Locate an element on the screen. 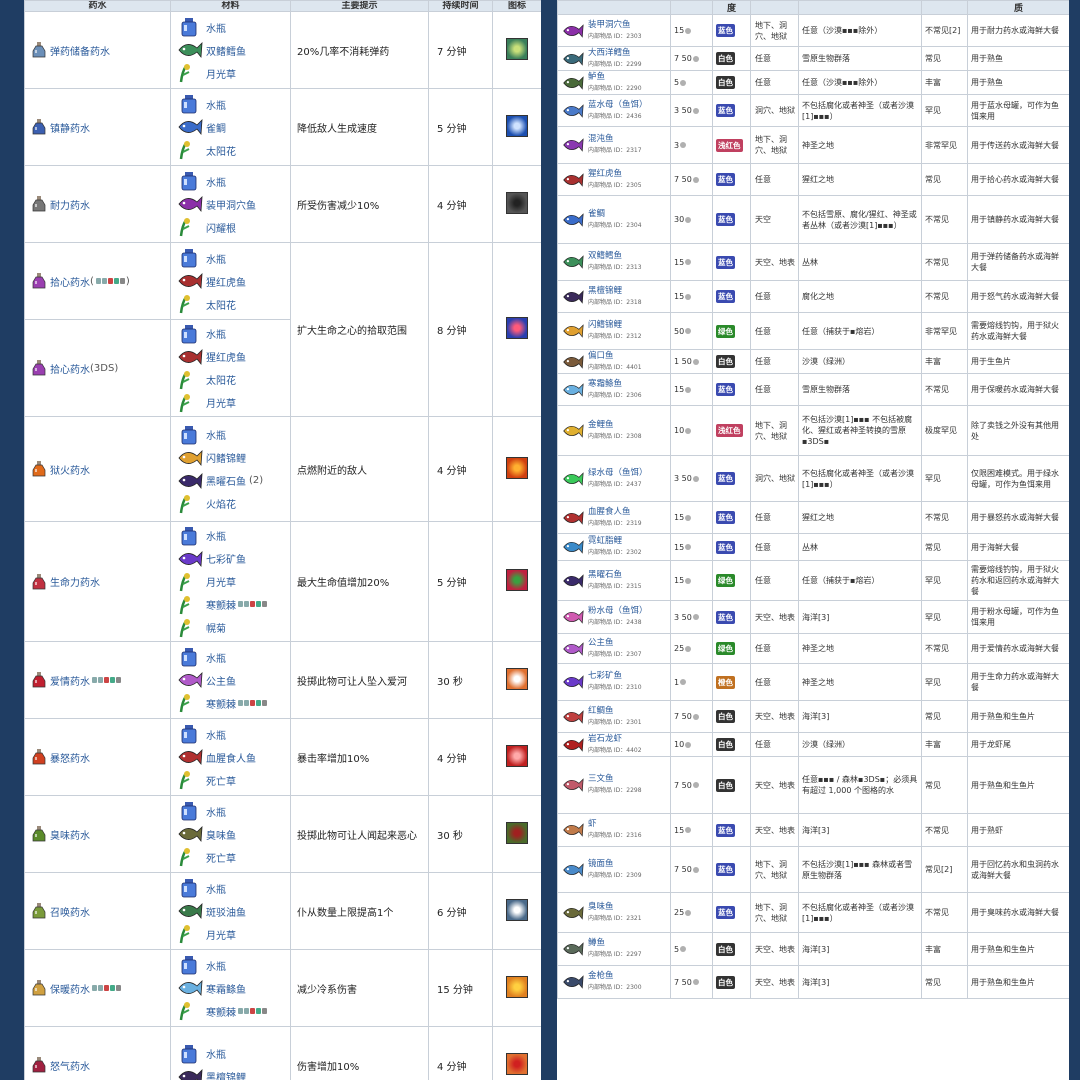 The width and height of the screenshot is (1080, 1080). rarity-badge: 蓝色 is located at coordinates (725, 179).